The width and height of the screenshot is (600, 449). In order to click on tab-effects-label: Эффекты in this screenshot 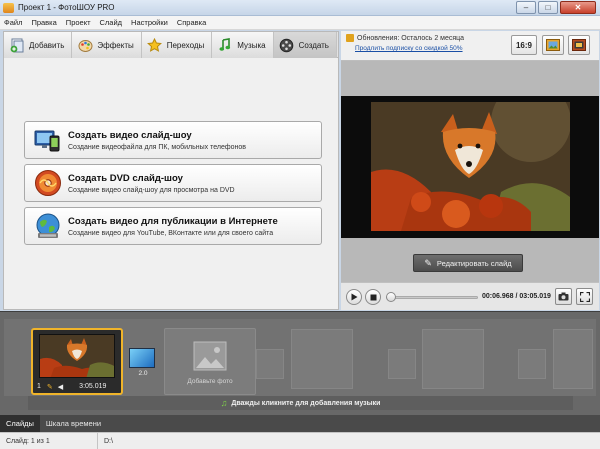, I will do `click(115, 45)`.